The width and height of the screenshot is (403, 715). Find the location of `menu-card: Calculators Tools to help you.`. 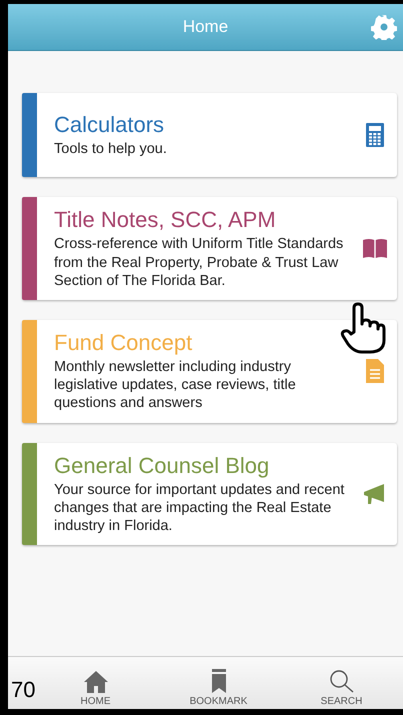

menu-card: Calculators Tools to help you. is located at coordinates (209, 135).